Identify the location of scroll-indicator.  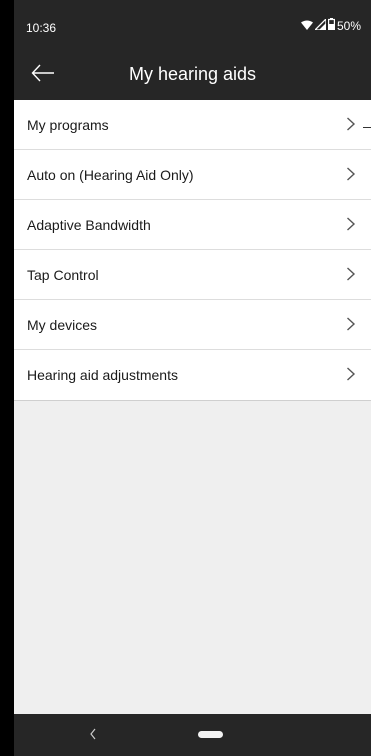
(367, 127).